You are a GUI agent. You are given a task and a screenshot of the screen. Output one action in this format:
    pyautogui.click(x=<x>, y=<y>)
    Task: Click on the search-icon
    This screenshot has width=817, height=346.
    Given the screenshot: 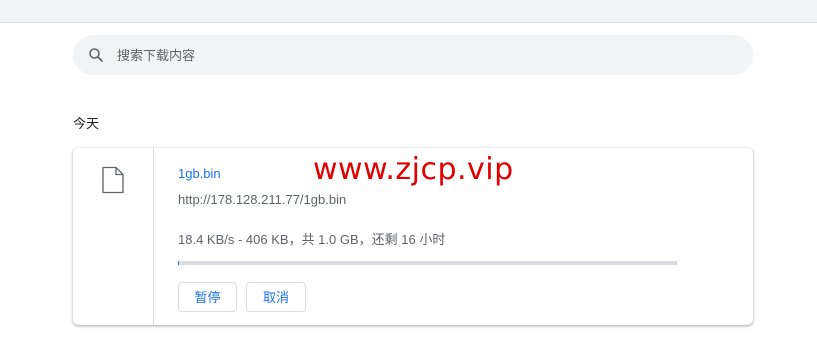 What is the action you would take?
    pyautogui.click(x=96, y=55)
    